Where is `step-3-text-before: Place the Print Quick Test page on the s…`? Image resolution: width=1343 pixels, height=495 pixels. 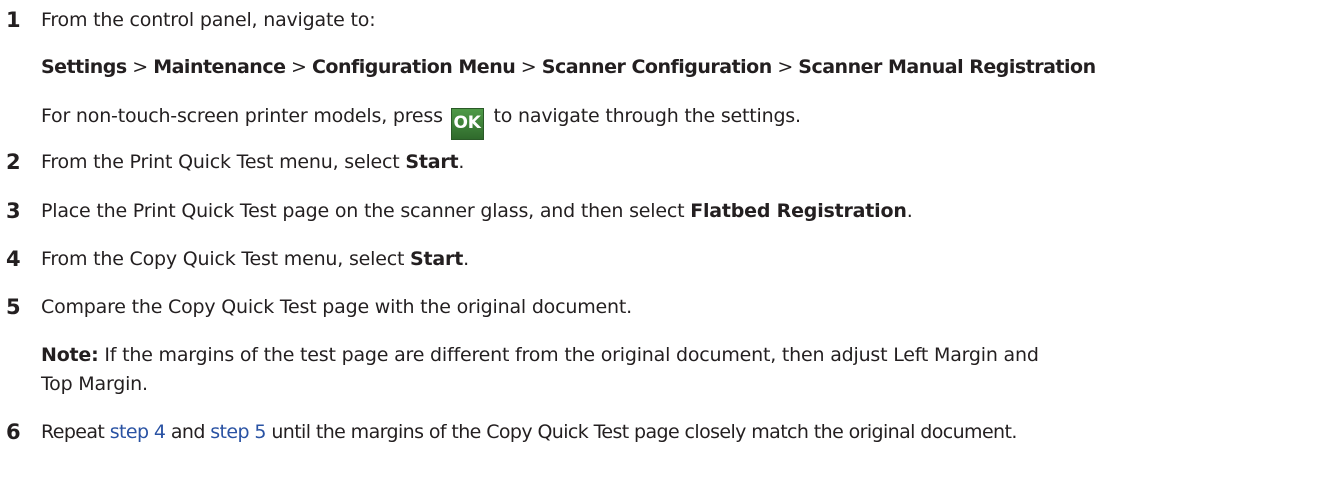
step-3-text-before: Place the Print Quick Test page on the s… is located at coordinates (363, 211).